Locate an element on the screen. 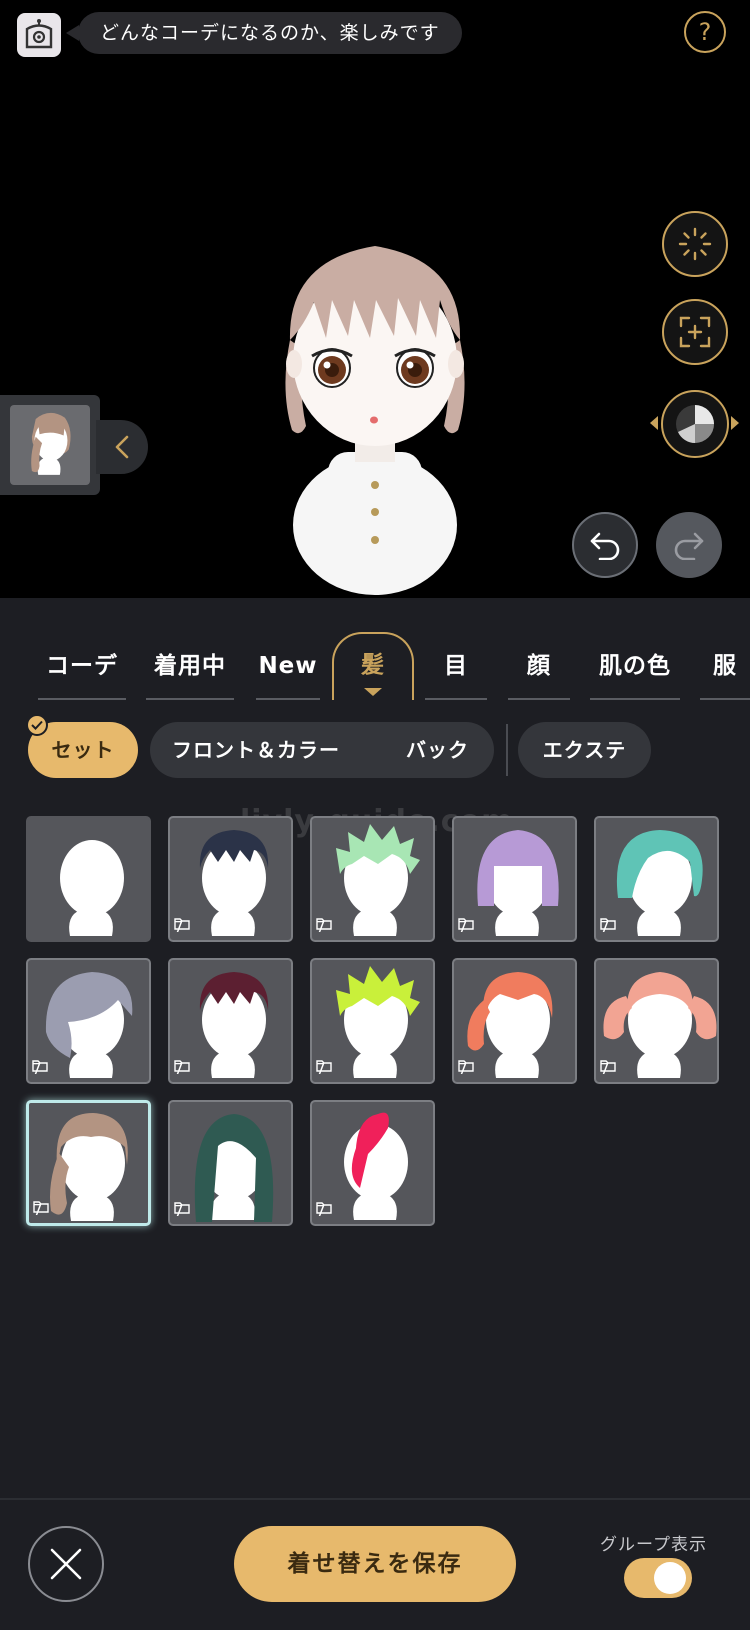 The image size is (750, 1630). collapse-thumbnail-button is located at coordinates (122, 447).